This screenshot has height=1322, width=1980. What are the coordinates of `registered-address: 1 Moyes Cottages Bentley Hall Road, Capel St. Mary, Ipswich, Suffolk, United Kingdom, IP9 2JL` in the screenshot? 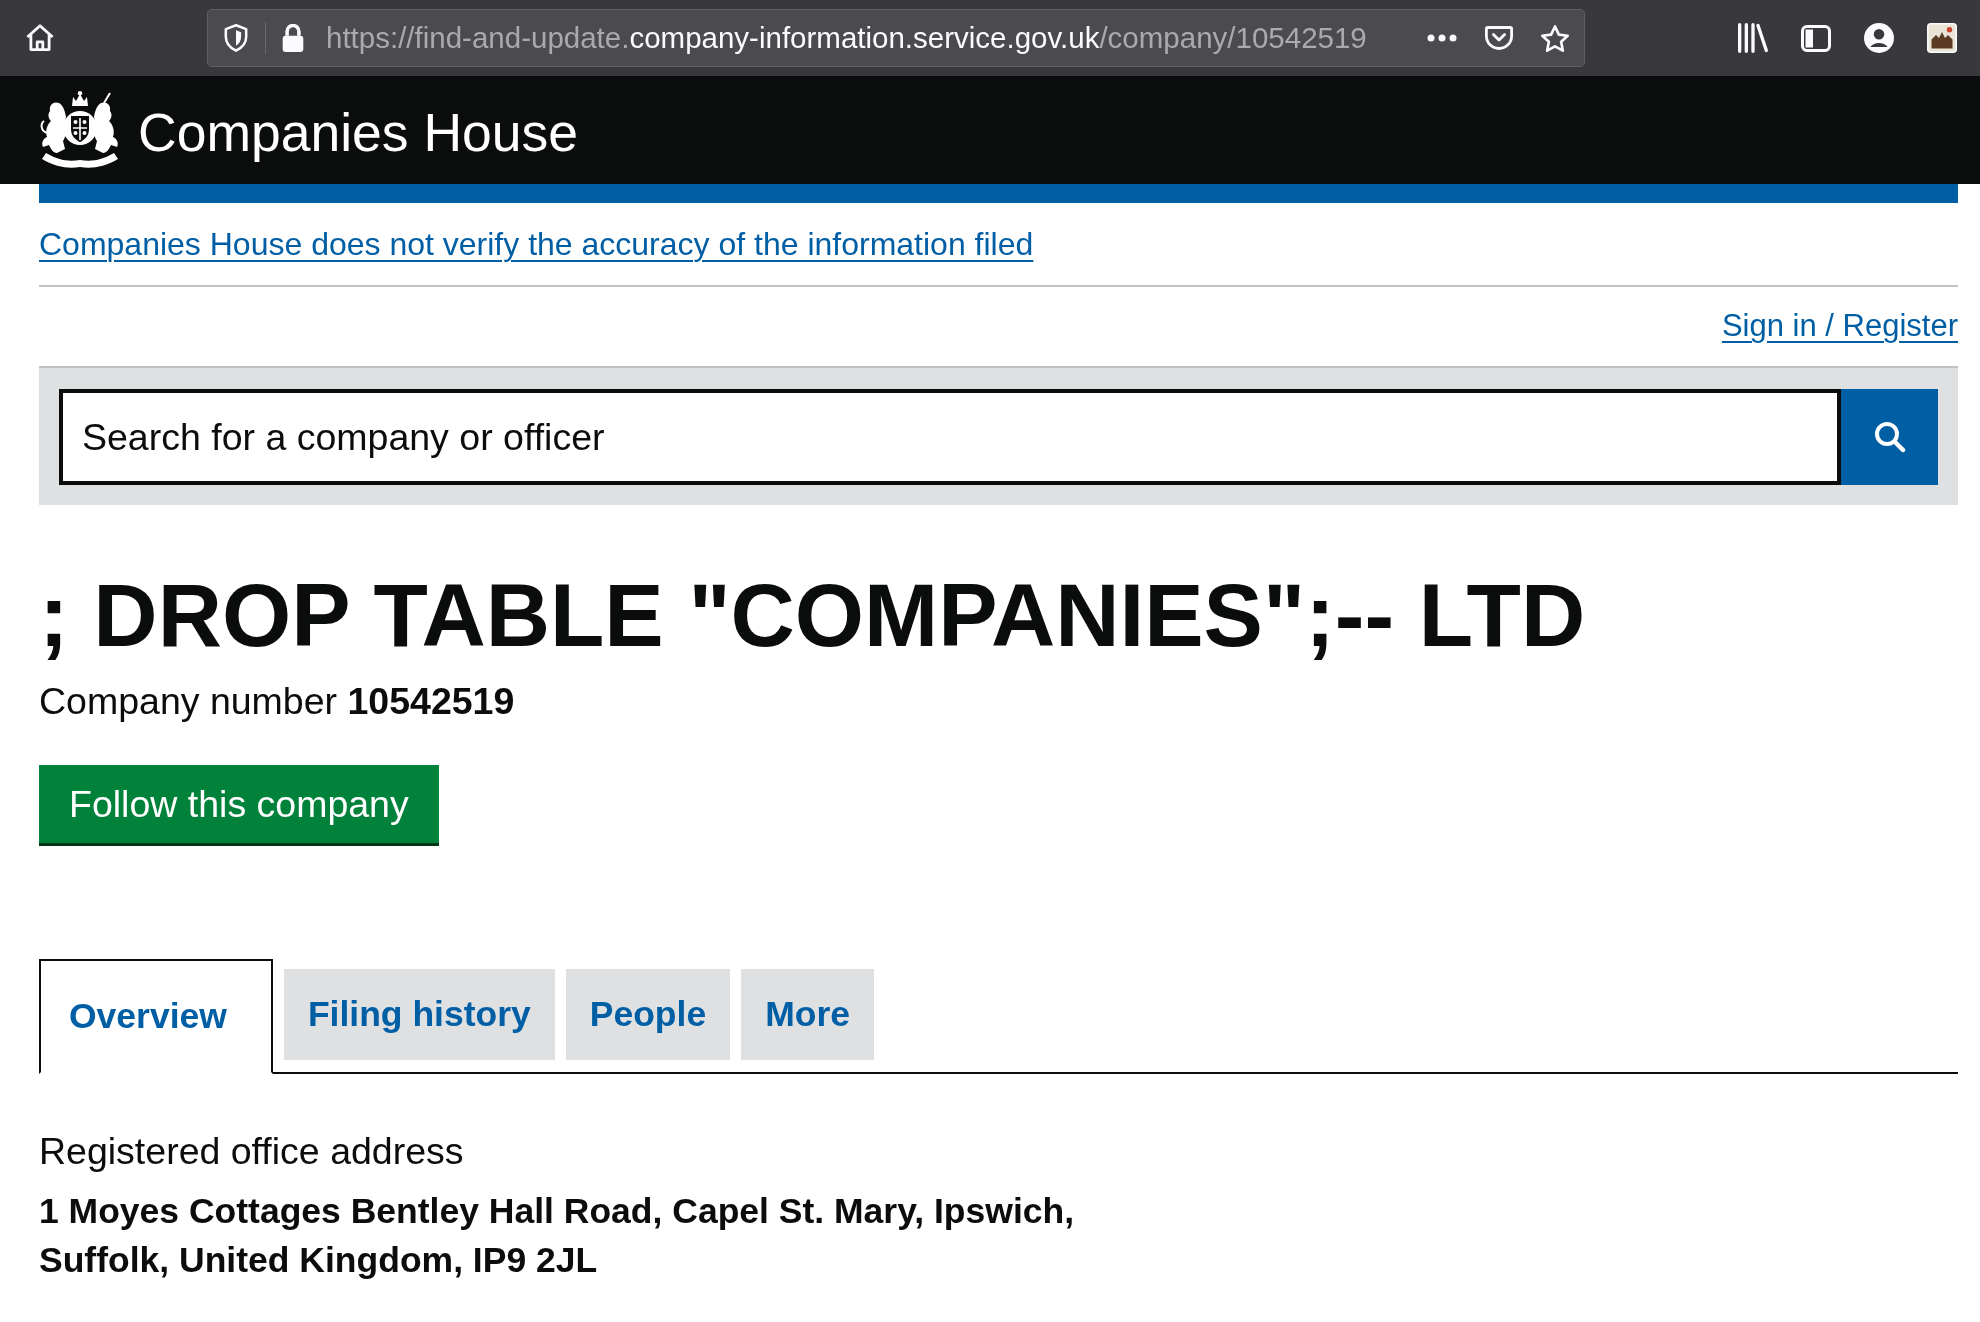 It's located at (557, 1236).